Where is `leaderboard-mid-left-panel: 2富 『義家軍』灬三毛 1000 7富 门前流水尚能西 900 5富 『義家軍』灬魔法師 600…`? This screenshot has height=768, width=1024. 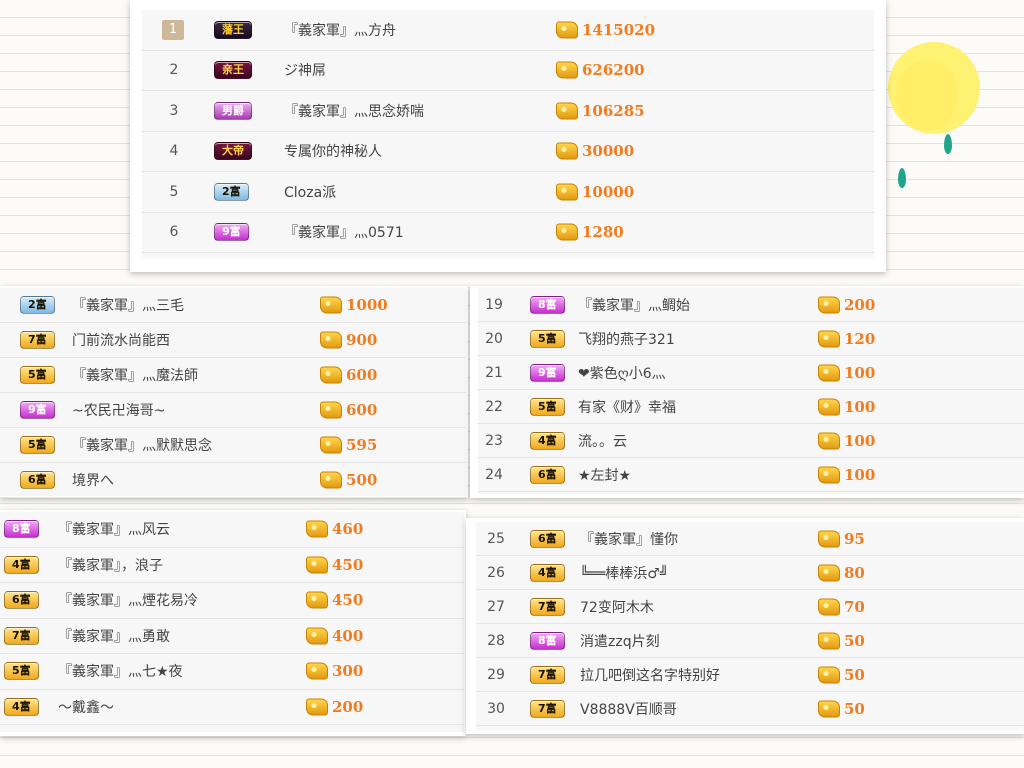
leaderboard-mid-left-panel: 2富 『義家軍』灬三毛 1000 7富 门前流水尚能西 900 5富 『義家軍』灬魔法師 600… is located at coordinates (234, 392).